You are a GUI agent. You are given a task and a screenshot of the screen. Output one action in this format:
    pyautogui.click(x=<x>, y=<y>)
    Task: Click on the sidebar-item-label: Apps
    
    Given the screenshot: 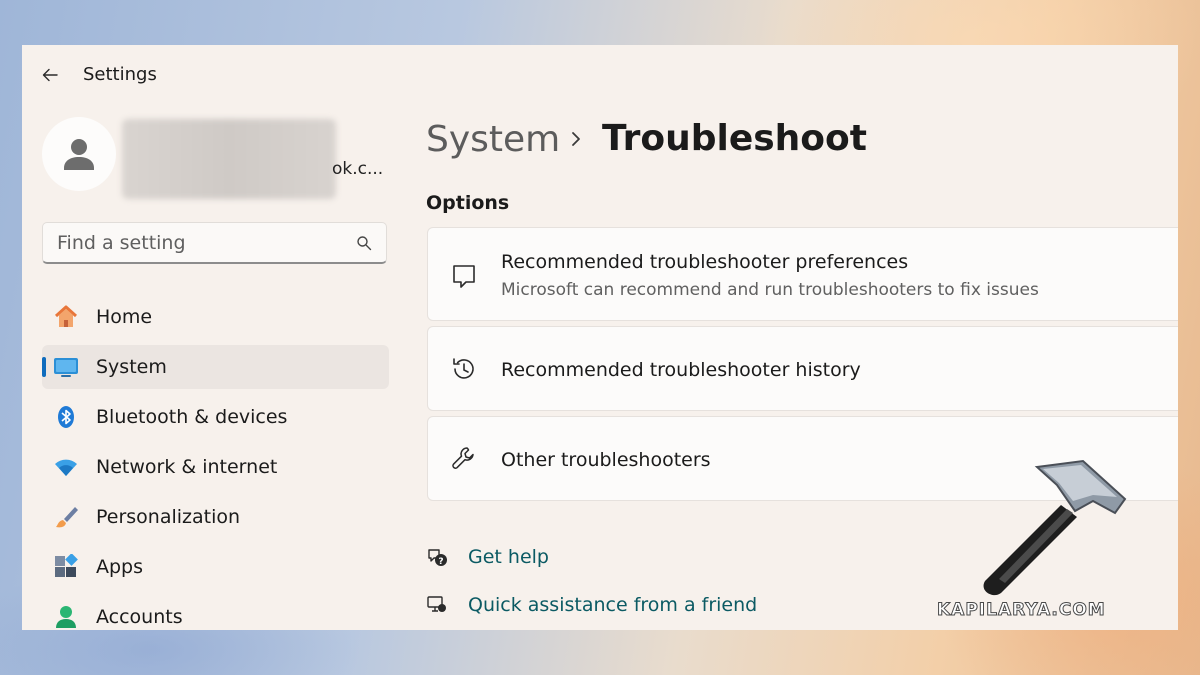 What is the action you would take?
    pyautogui.click(x=120, y=567)
    